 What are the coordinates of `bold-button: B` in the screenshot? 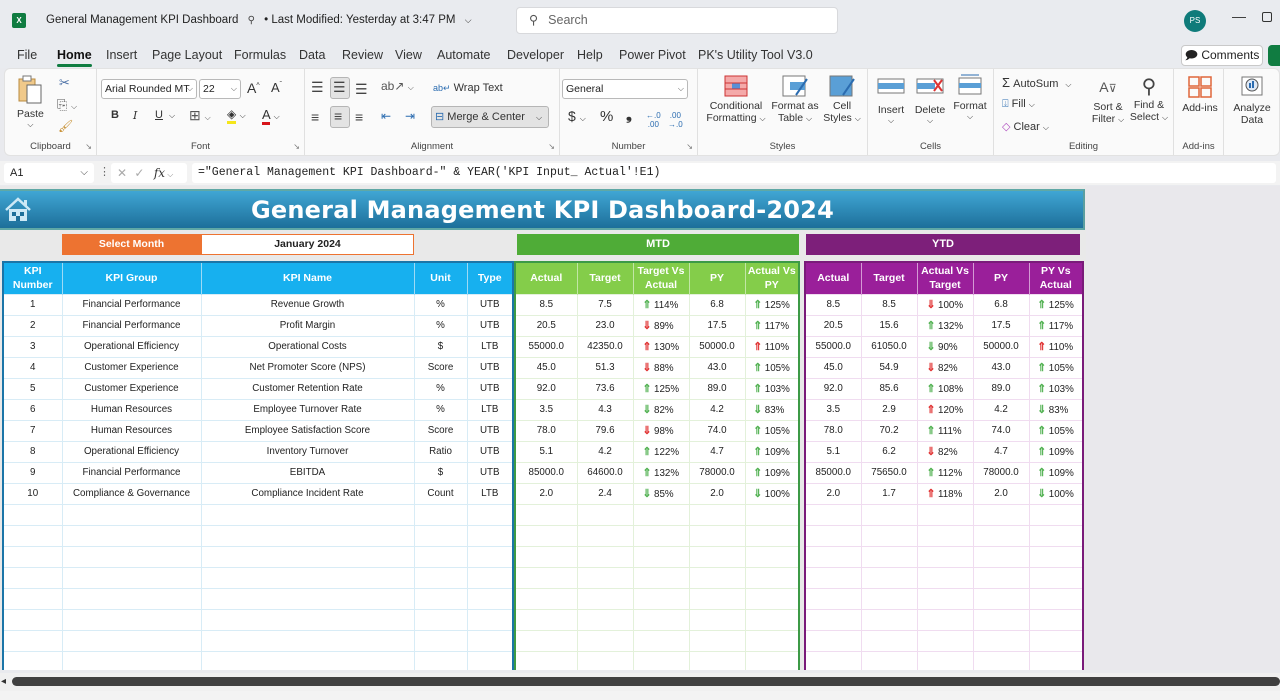 It's located at (115, 115).